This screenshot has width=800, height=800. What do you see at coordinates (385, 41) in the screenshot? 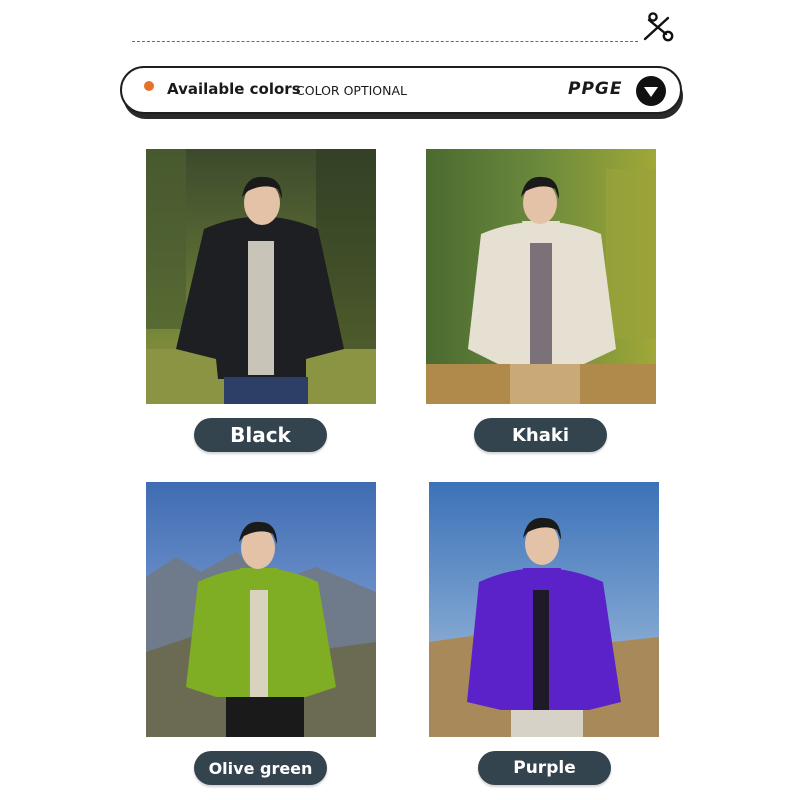
I see `dashed-cut-line` at bounding box center [385, 41].